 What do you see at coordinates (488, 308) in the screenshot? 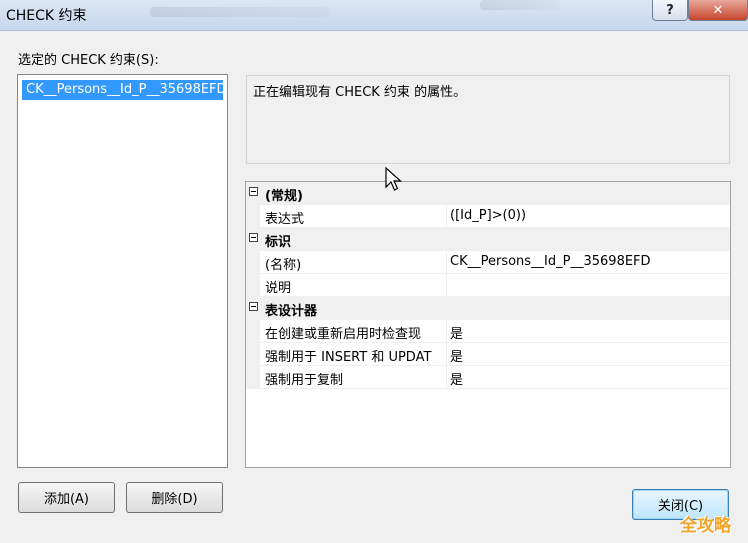
I see `category-table-designer: 表设计器` at bounding box center [488, 308].